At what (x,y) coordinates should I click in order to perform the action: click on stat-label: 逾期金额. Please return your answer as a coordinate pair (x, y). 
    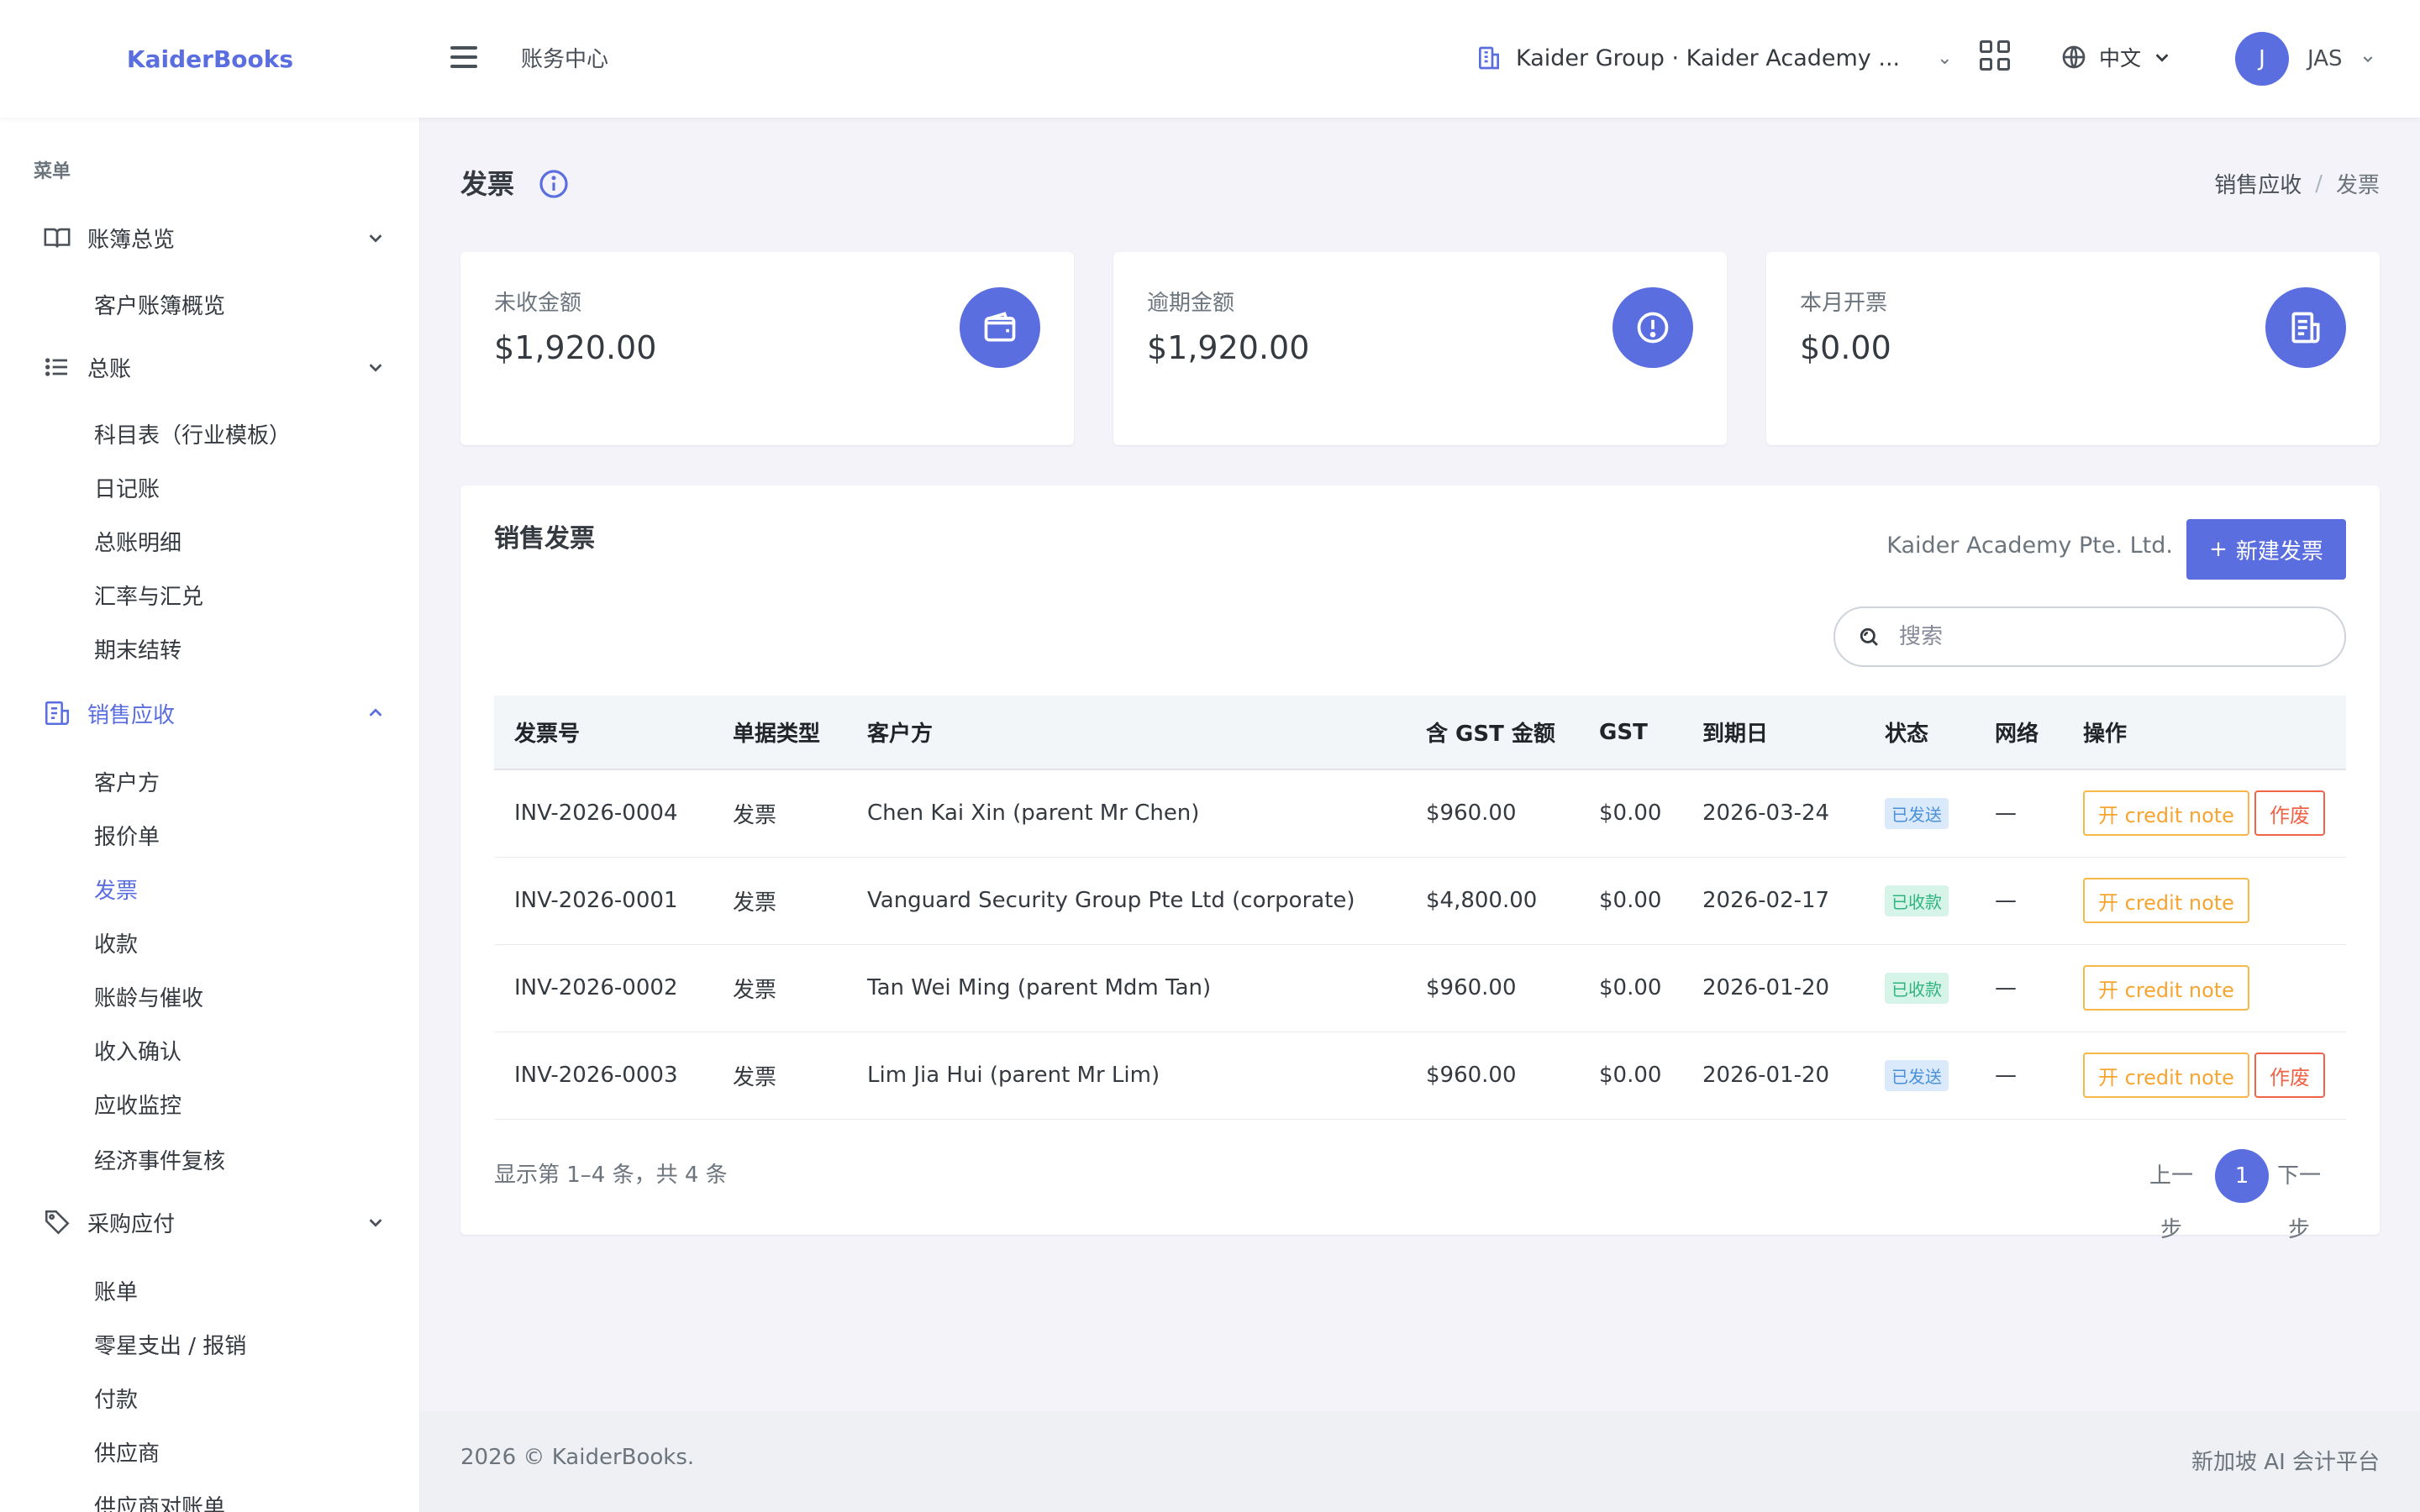
    Looking at the image, I should click on (1191, 303).